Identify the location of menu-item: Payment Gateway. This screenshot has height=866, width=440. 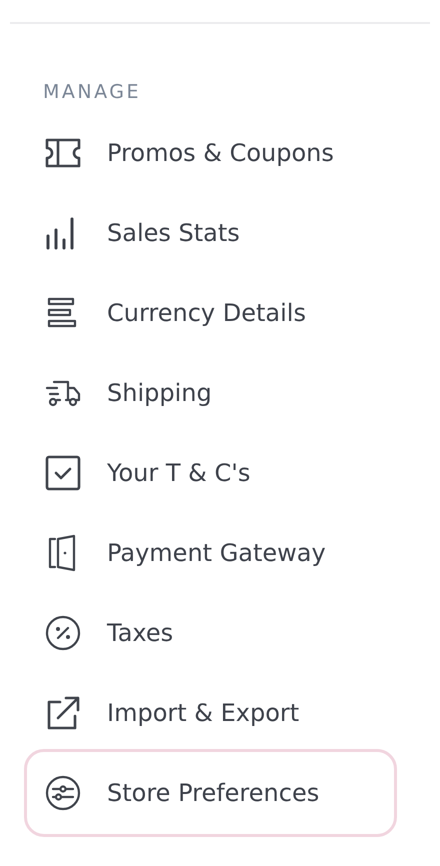
(210, 553).